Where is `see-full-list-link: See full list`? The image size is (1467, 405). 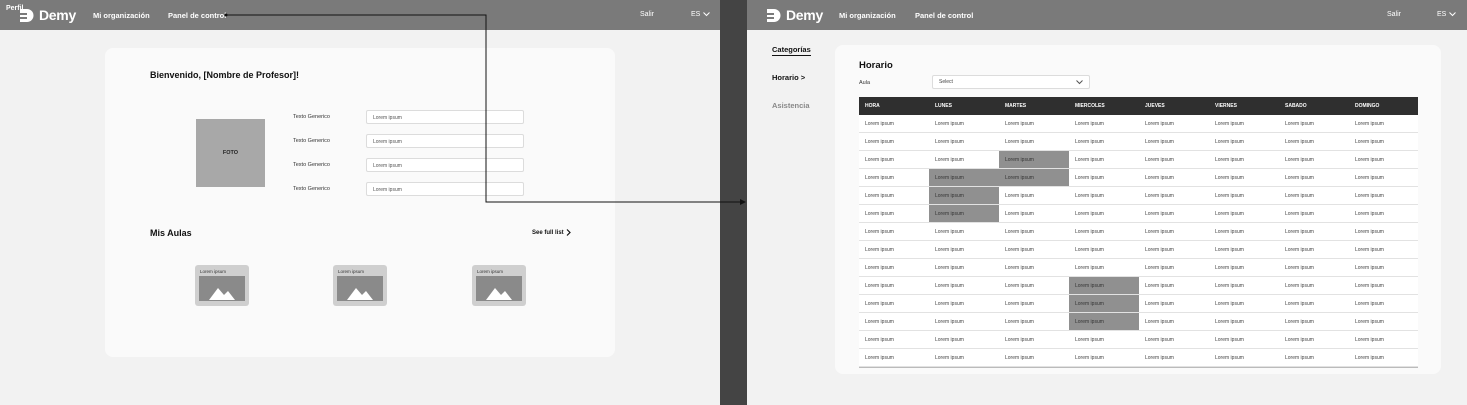 see-full-list-link: See full list is located at coordinates (551, 232).